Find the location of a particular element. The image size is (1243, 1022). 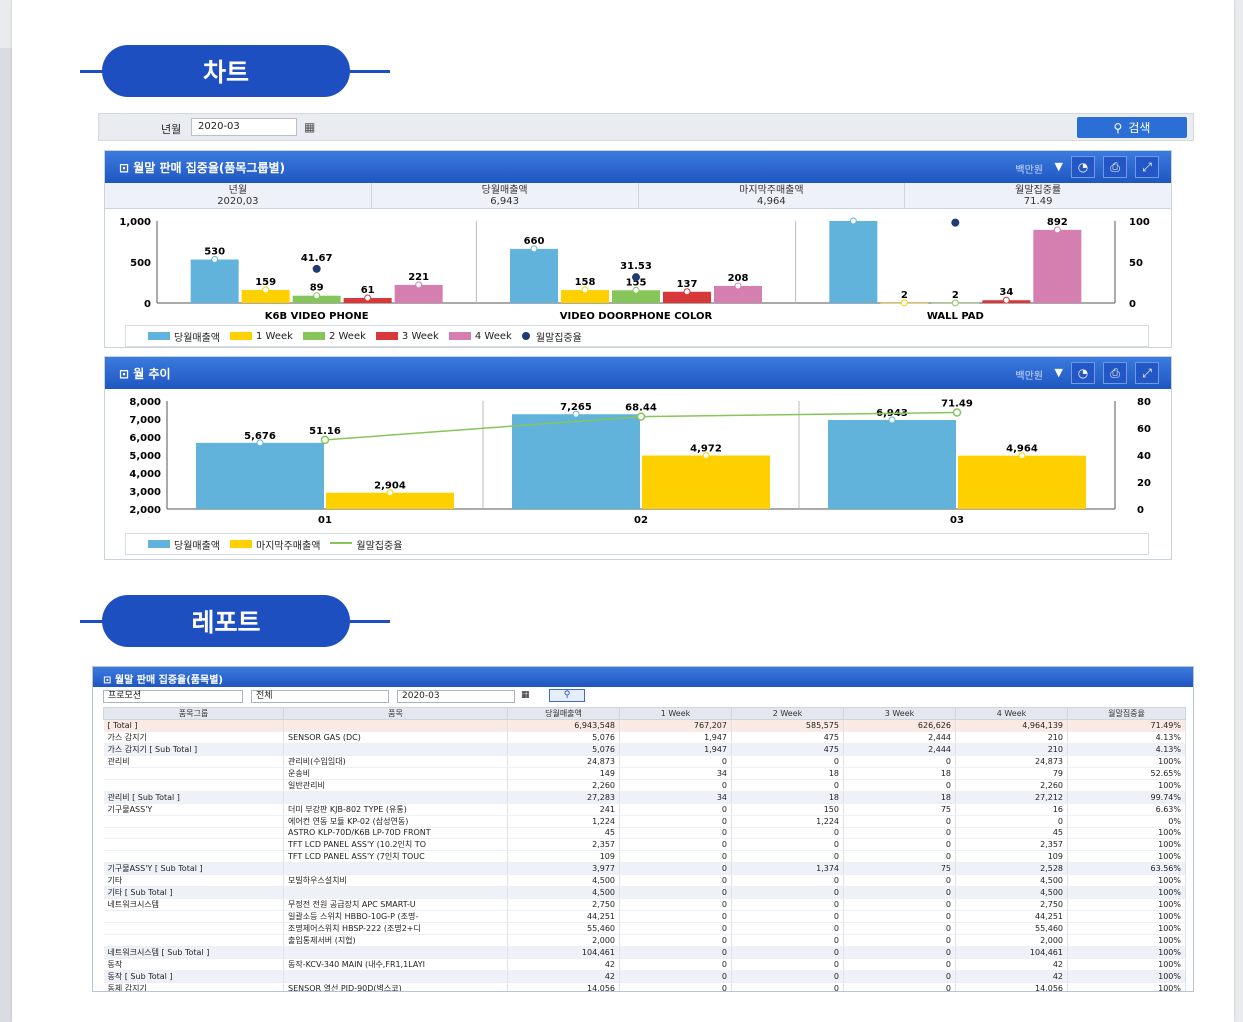

y-tick-label: 2,000 is located at coordinates (145, 510).